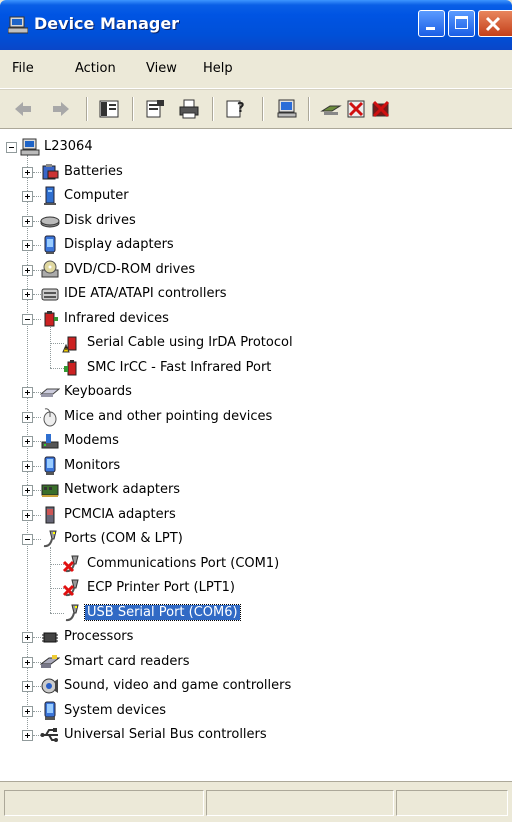  What do you see at coordinates (250, 663) in the screenshot?
I see `tree-category: Smart card readers` at bounding box center [250, 663].